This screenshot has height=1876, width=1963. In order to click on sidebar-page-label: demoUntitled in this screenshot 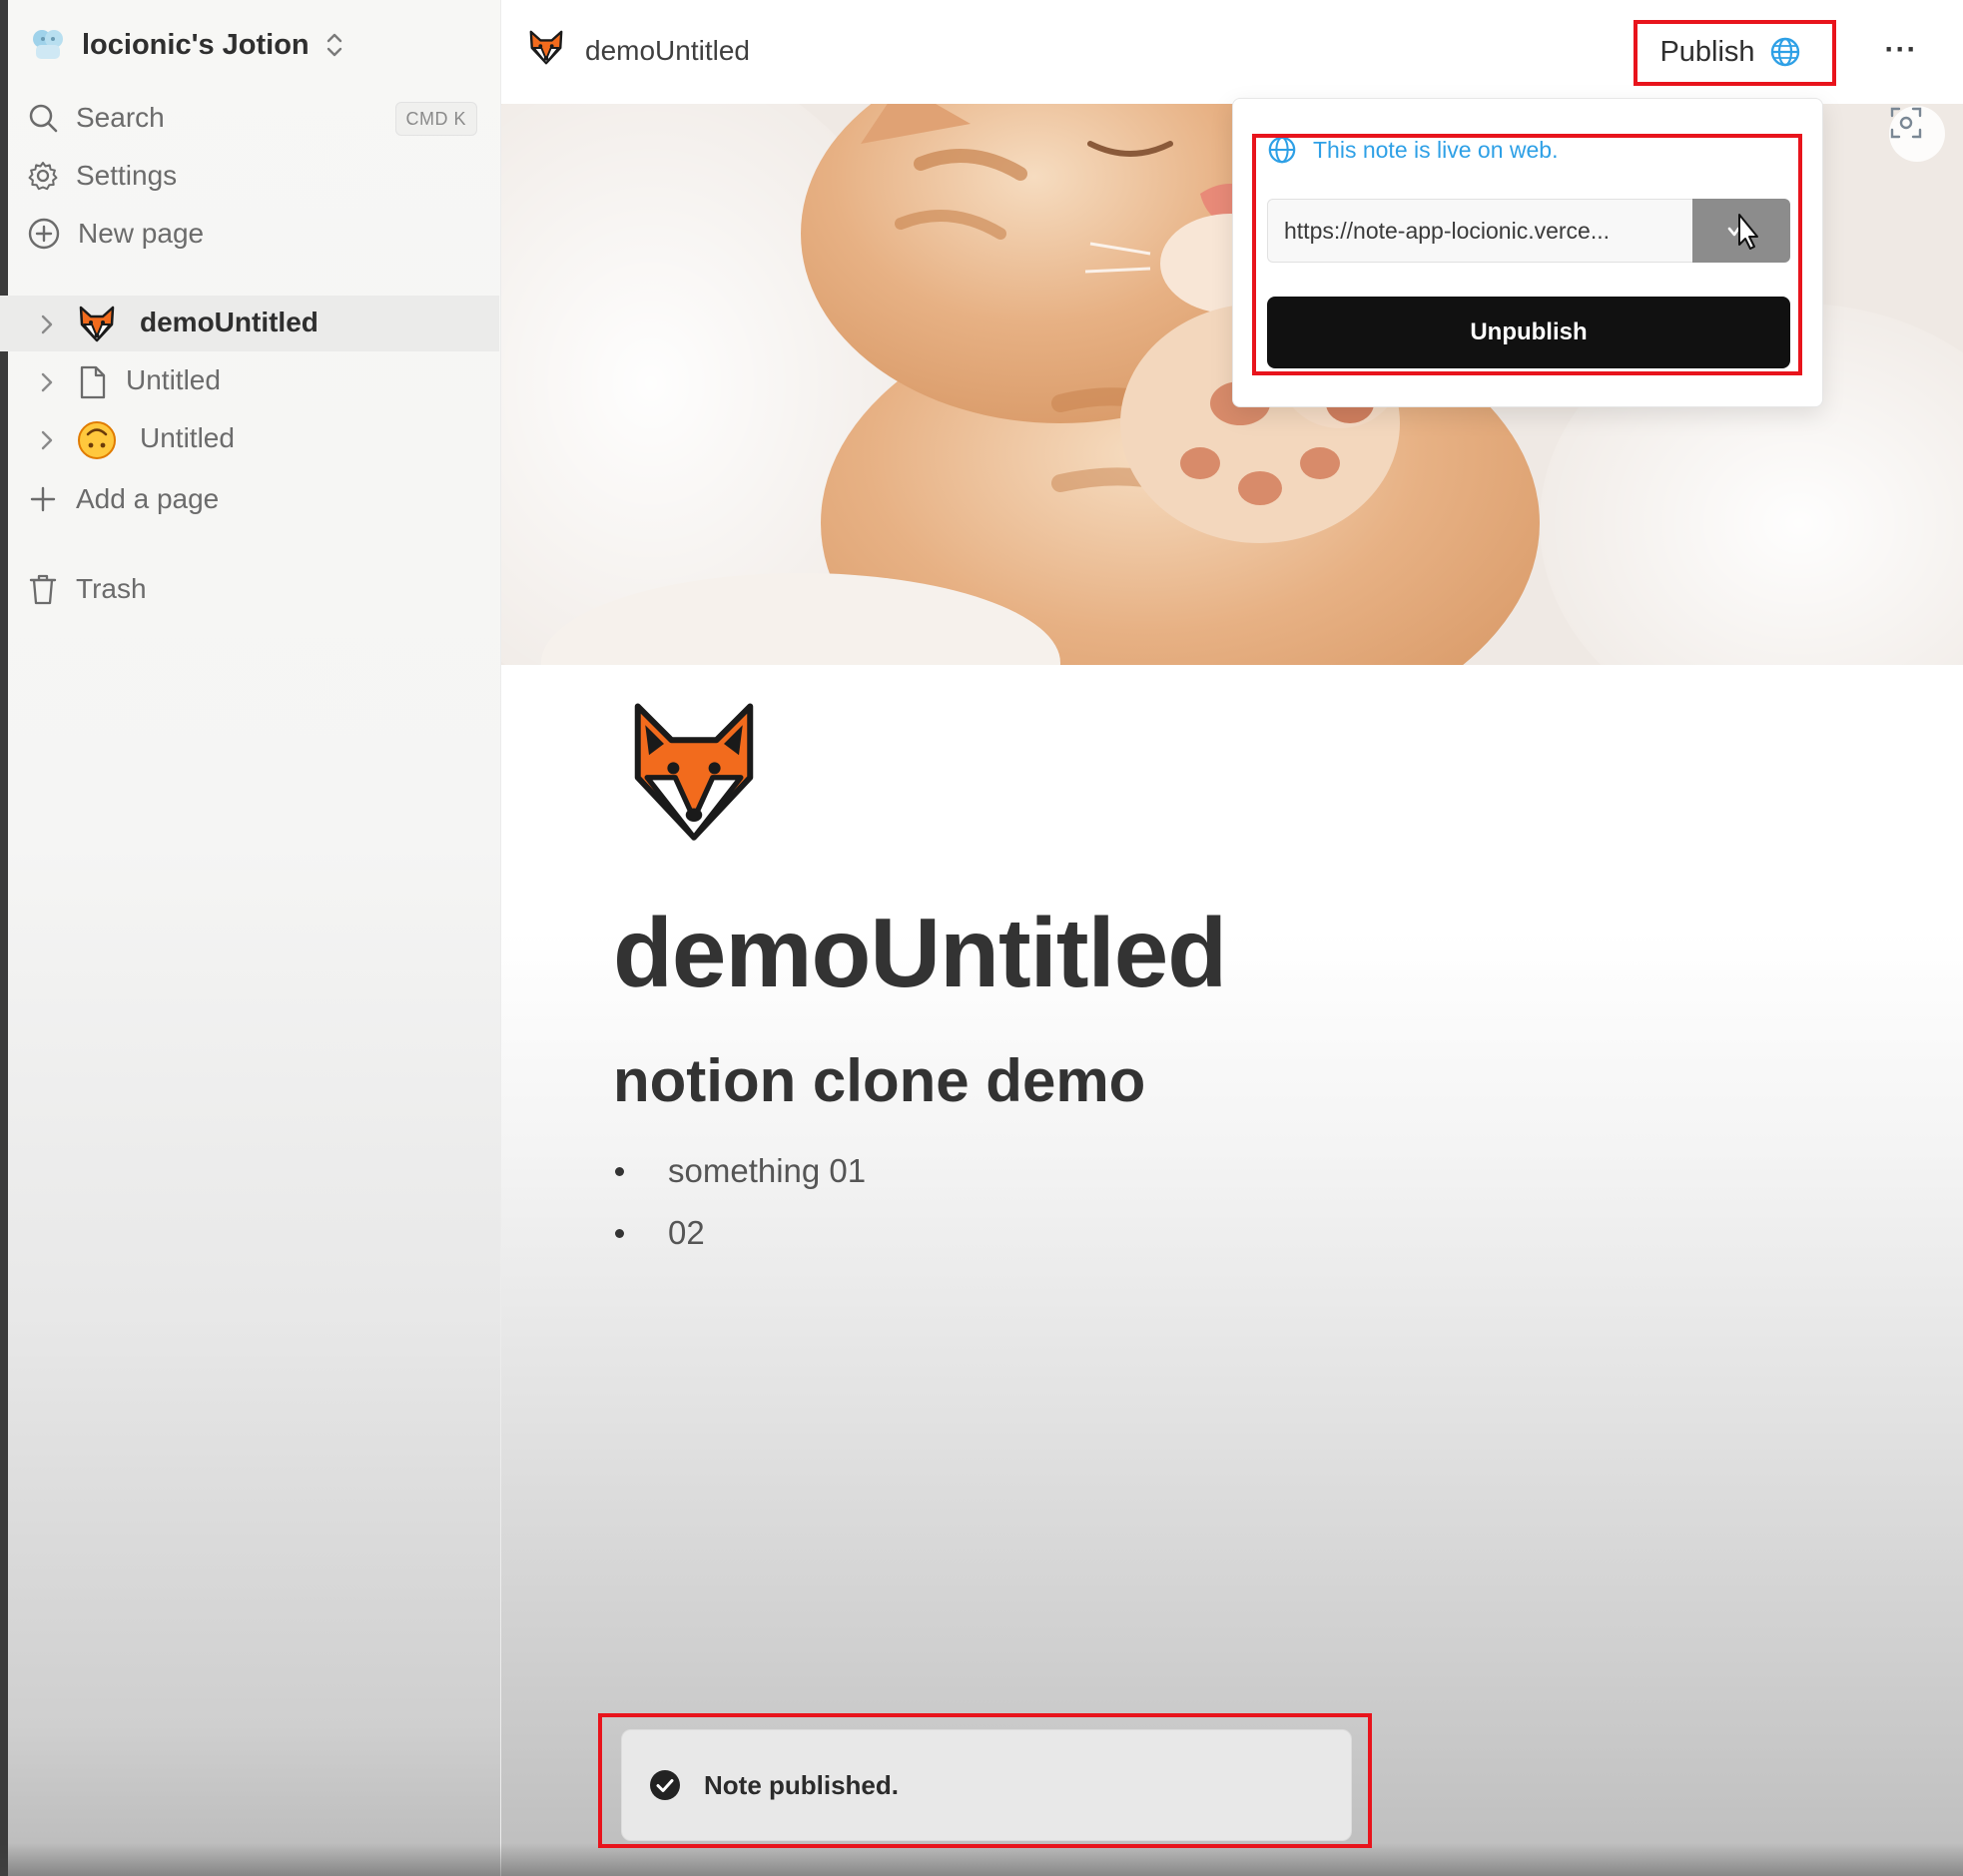, I will do `click(229, 322)`.